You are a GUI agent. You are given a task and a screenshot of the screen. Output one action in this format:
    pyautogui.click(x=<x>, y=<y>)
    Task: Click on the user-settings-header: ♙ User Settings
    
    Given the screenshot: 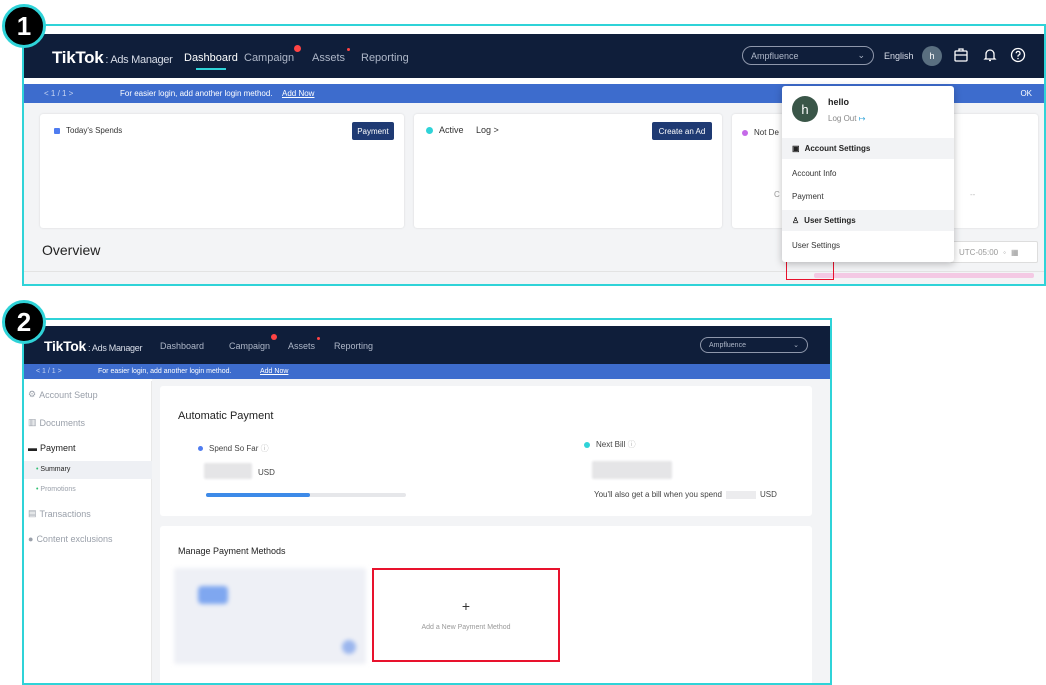 What is the action you would take?
    pyautogui.click(x=868, y=220)
    